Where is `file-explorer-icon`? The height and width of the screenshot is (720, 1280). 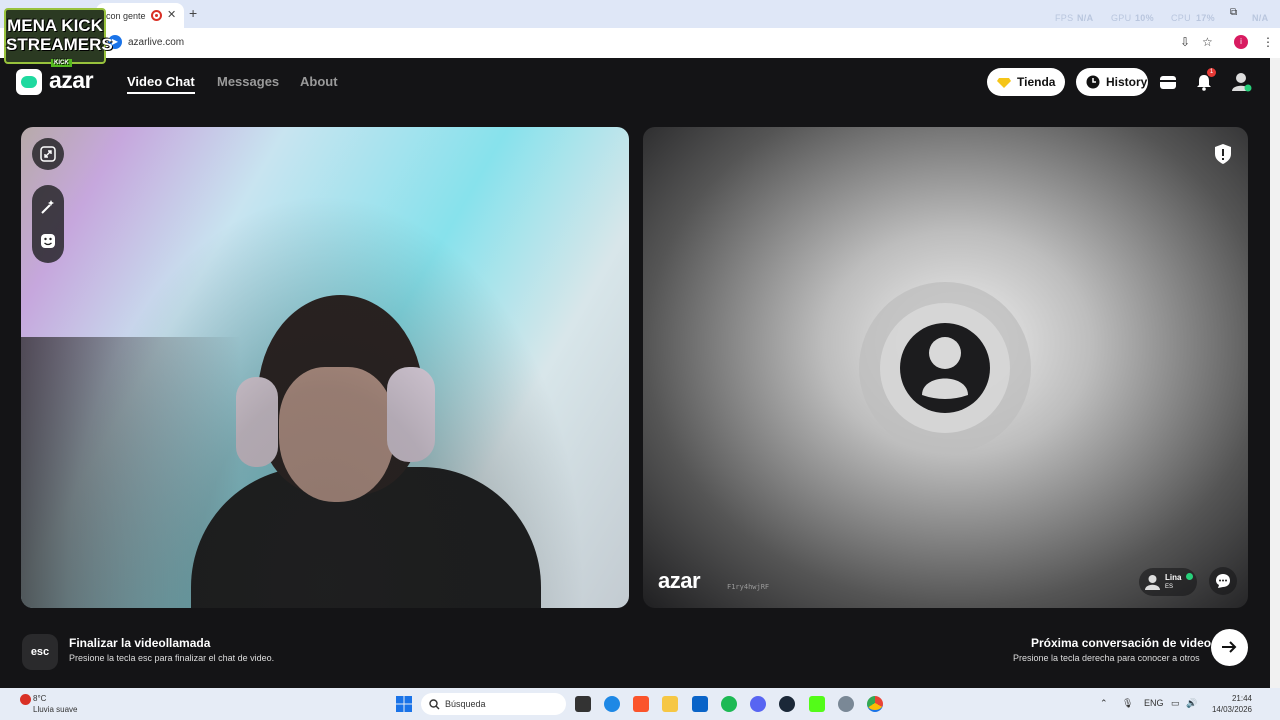
file-explorer-icon is located at coordinates (670, 704).